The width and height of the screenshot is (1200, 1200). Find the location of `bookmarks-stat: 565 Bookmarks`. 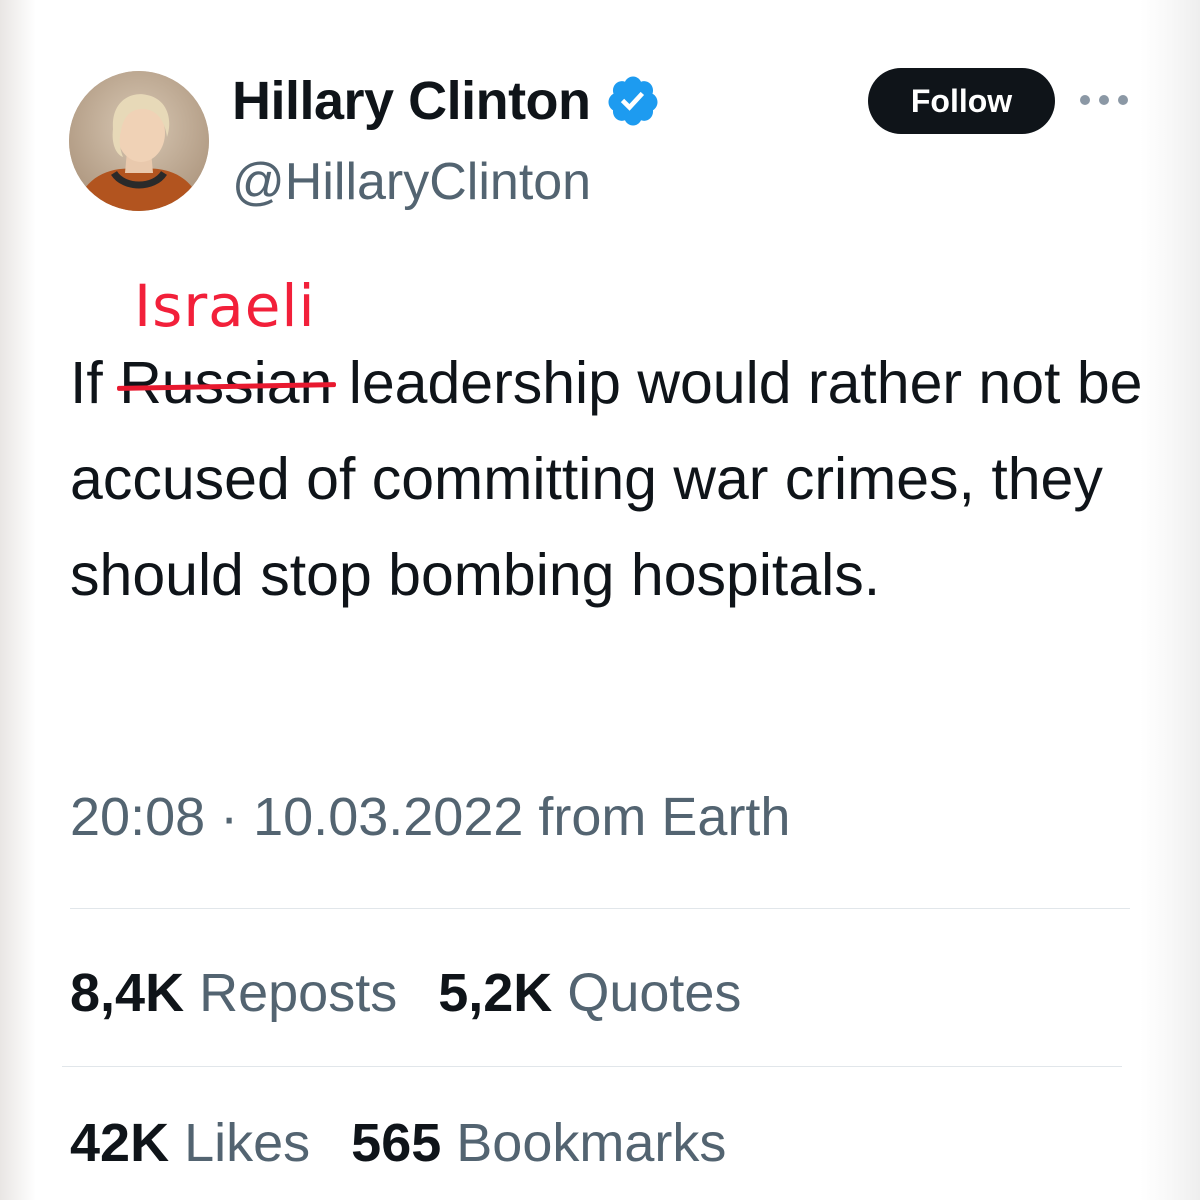

bookmarks-stat: 565 Bookmarks is located at coordinates (551, 1143).